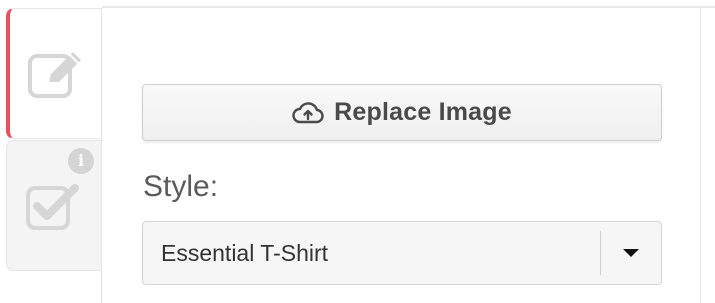 Image resolution: width=715 pixels, height=303 pixels. I want to click on edit-icon, so click(54, 74).